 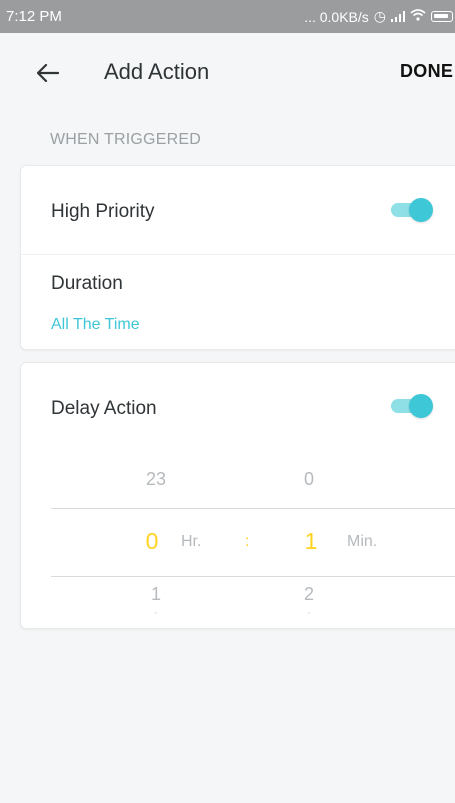 What do you see at coordinates (362, 541) in the screenshot?
I see `minutes-unit-label: Min.` at bounding box center [362, 541].